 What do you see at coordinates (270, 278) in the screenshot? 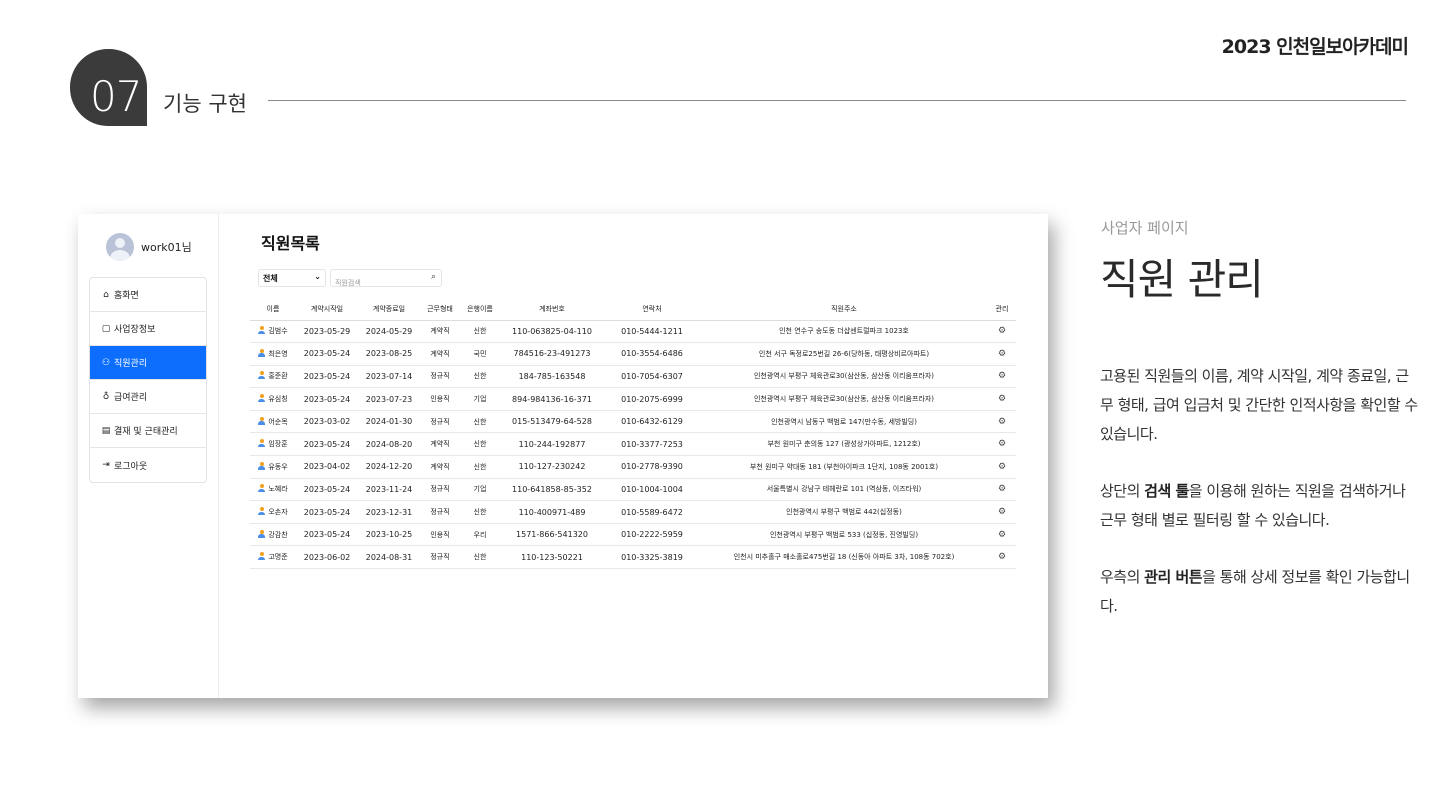
I see `filter-value: 전체` at bounding box center [270, 278].